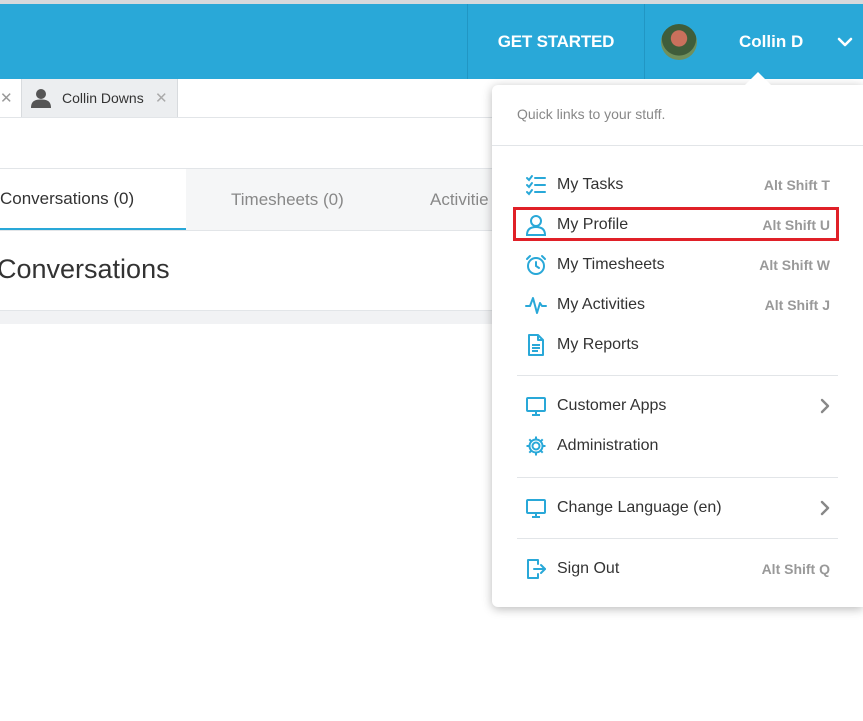  Describe the element at coordinates (611, 264) in the screenshot. I see `menu-item-label: My Timesheets` at that location.